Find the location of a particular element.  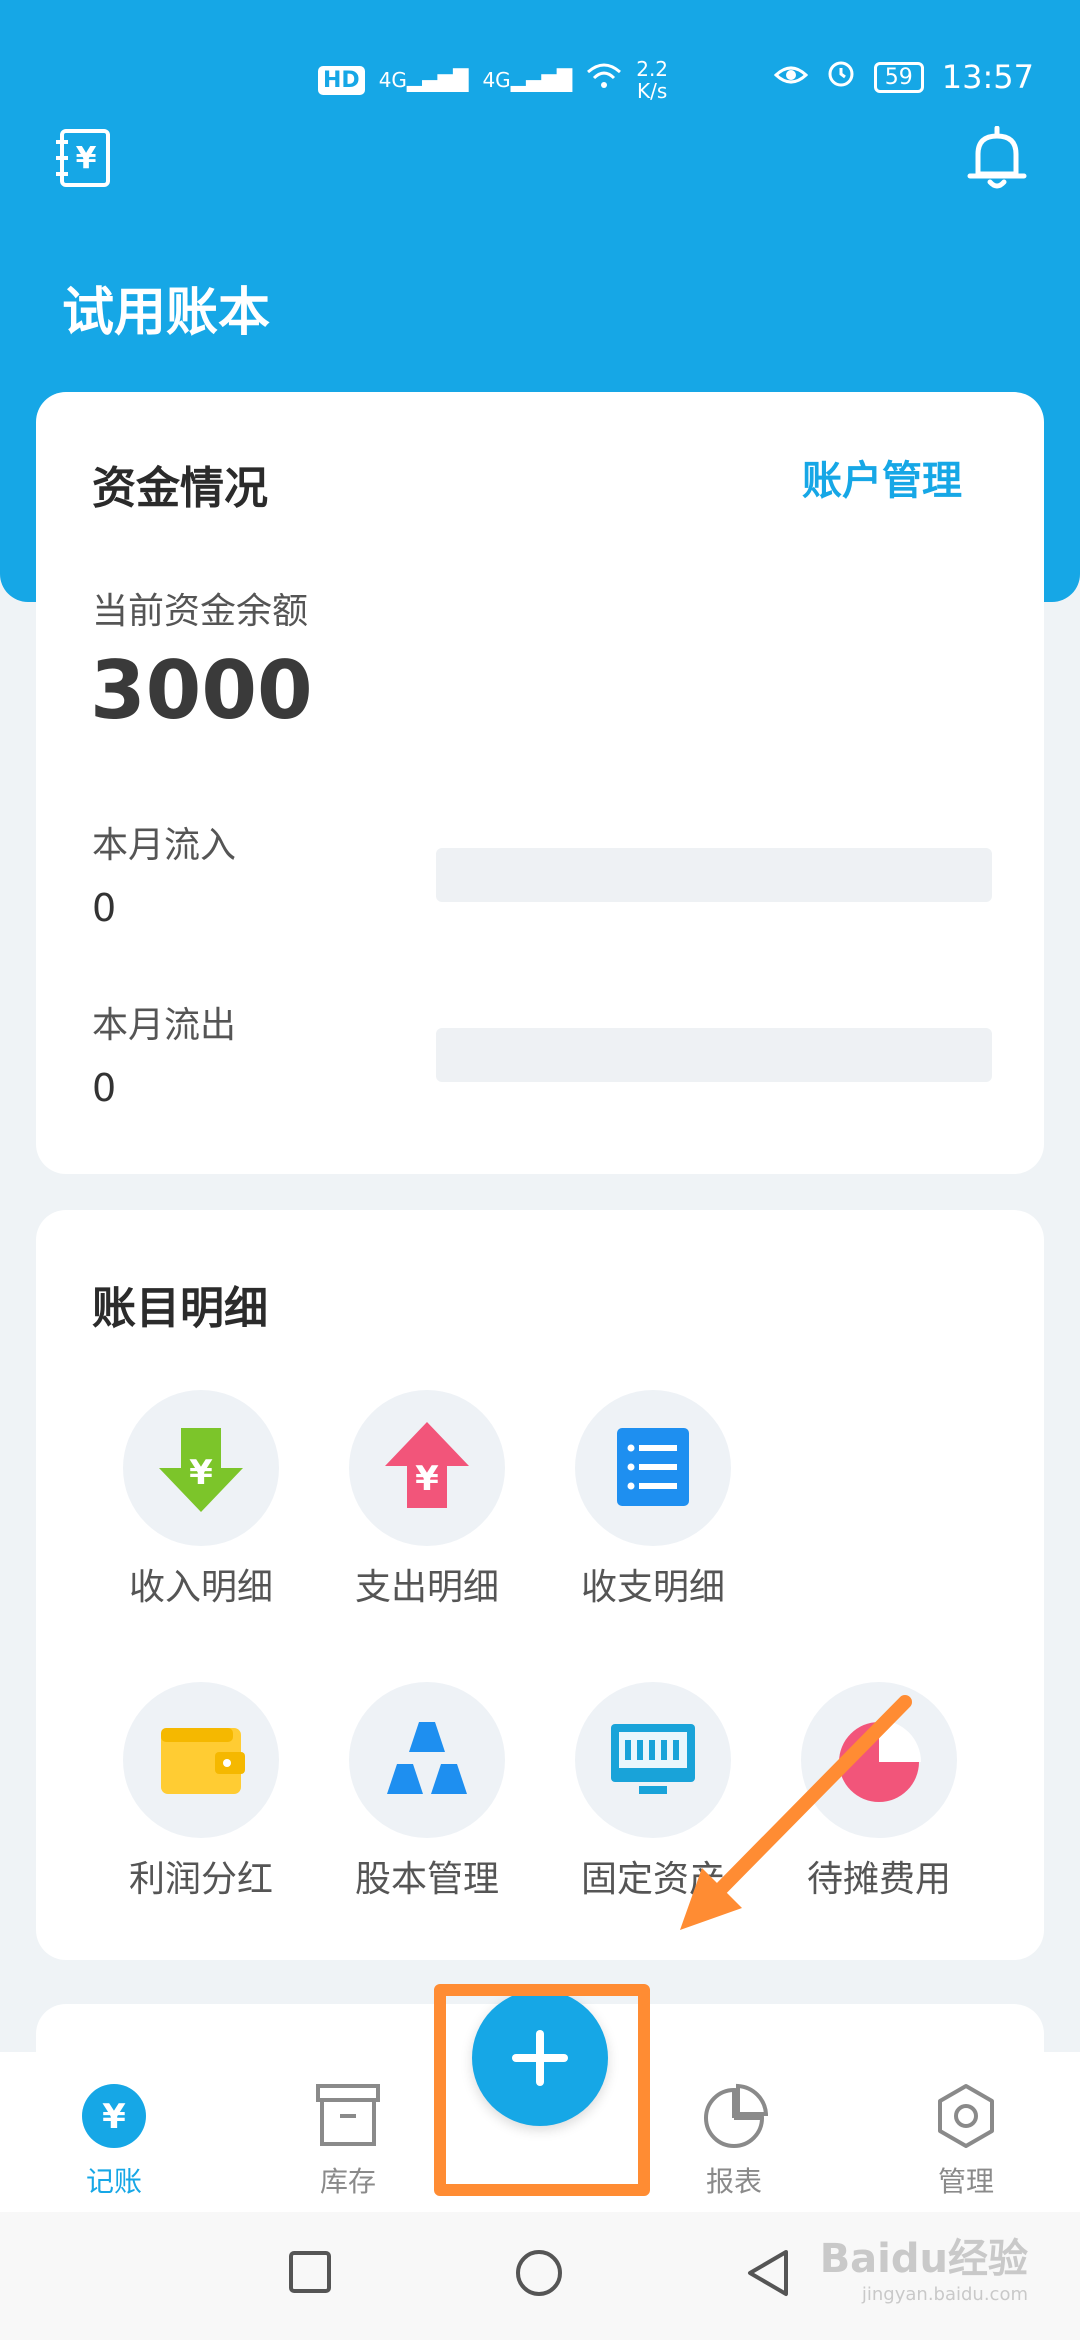

inflow-bar is located at coordinates (714, 875).